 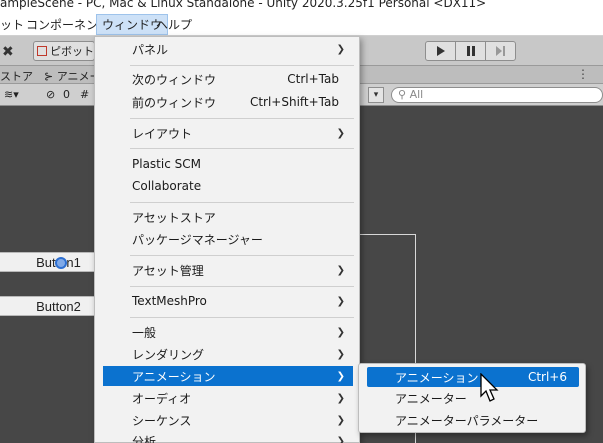 I want to click on menu-item-label: オーディオ, so click(x=162, y=398).